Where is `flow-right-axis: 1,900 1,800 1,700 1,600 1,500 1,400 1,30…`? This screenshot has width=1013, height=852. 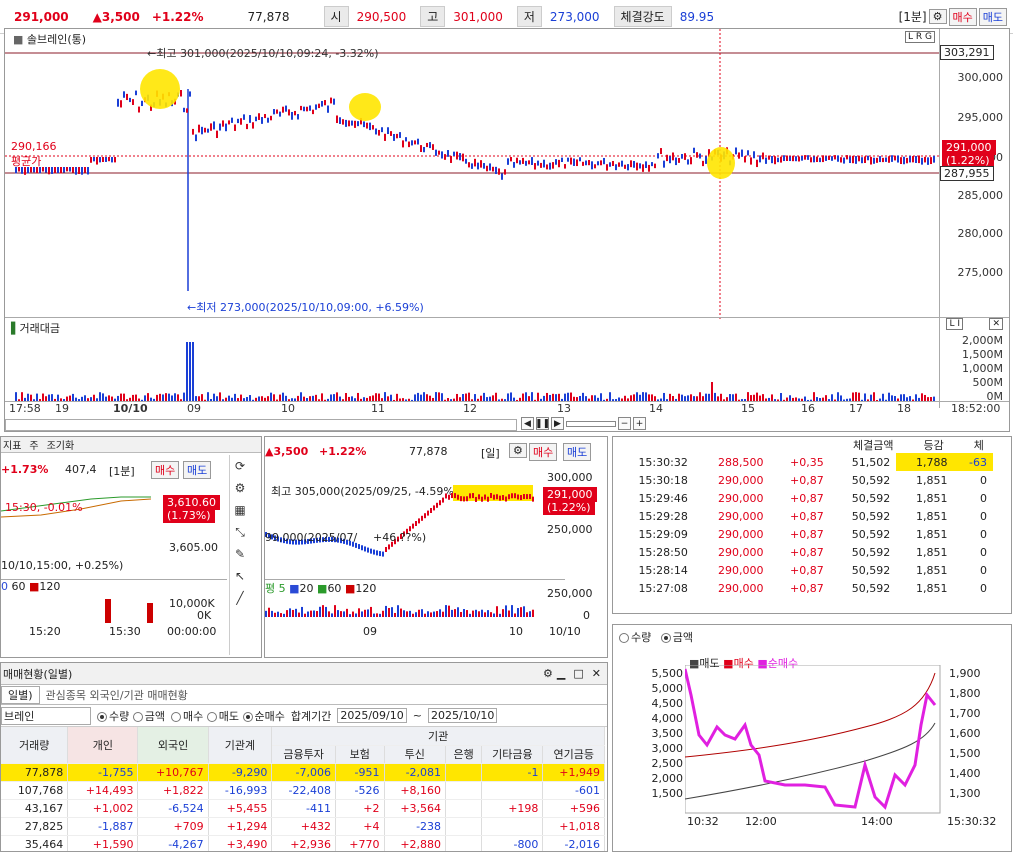
flow-right-axis: 1,900 1,800 1,700 1,600 1,500 1,400 1,30… is located at coordinates (965, 733).